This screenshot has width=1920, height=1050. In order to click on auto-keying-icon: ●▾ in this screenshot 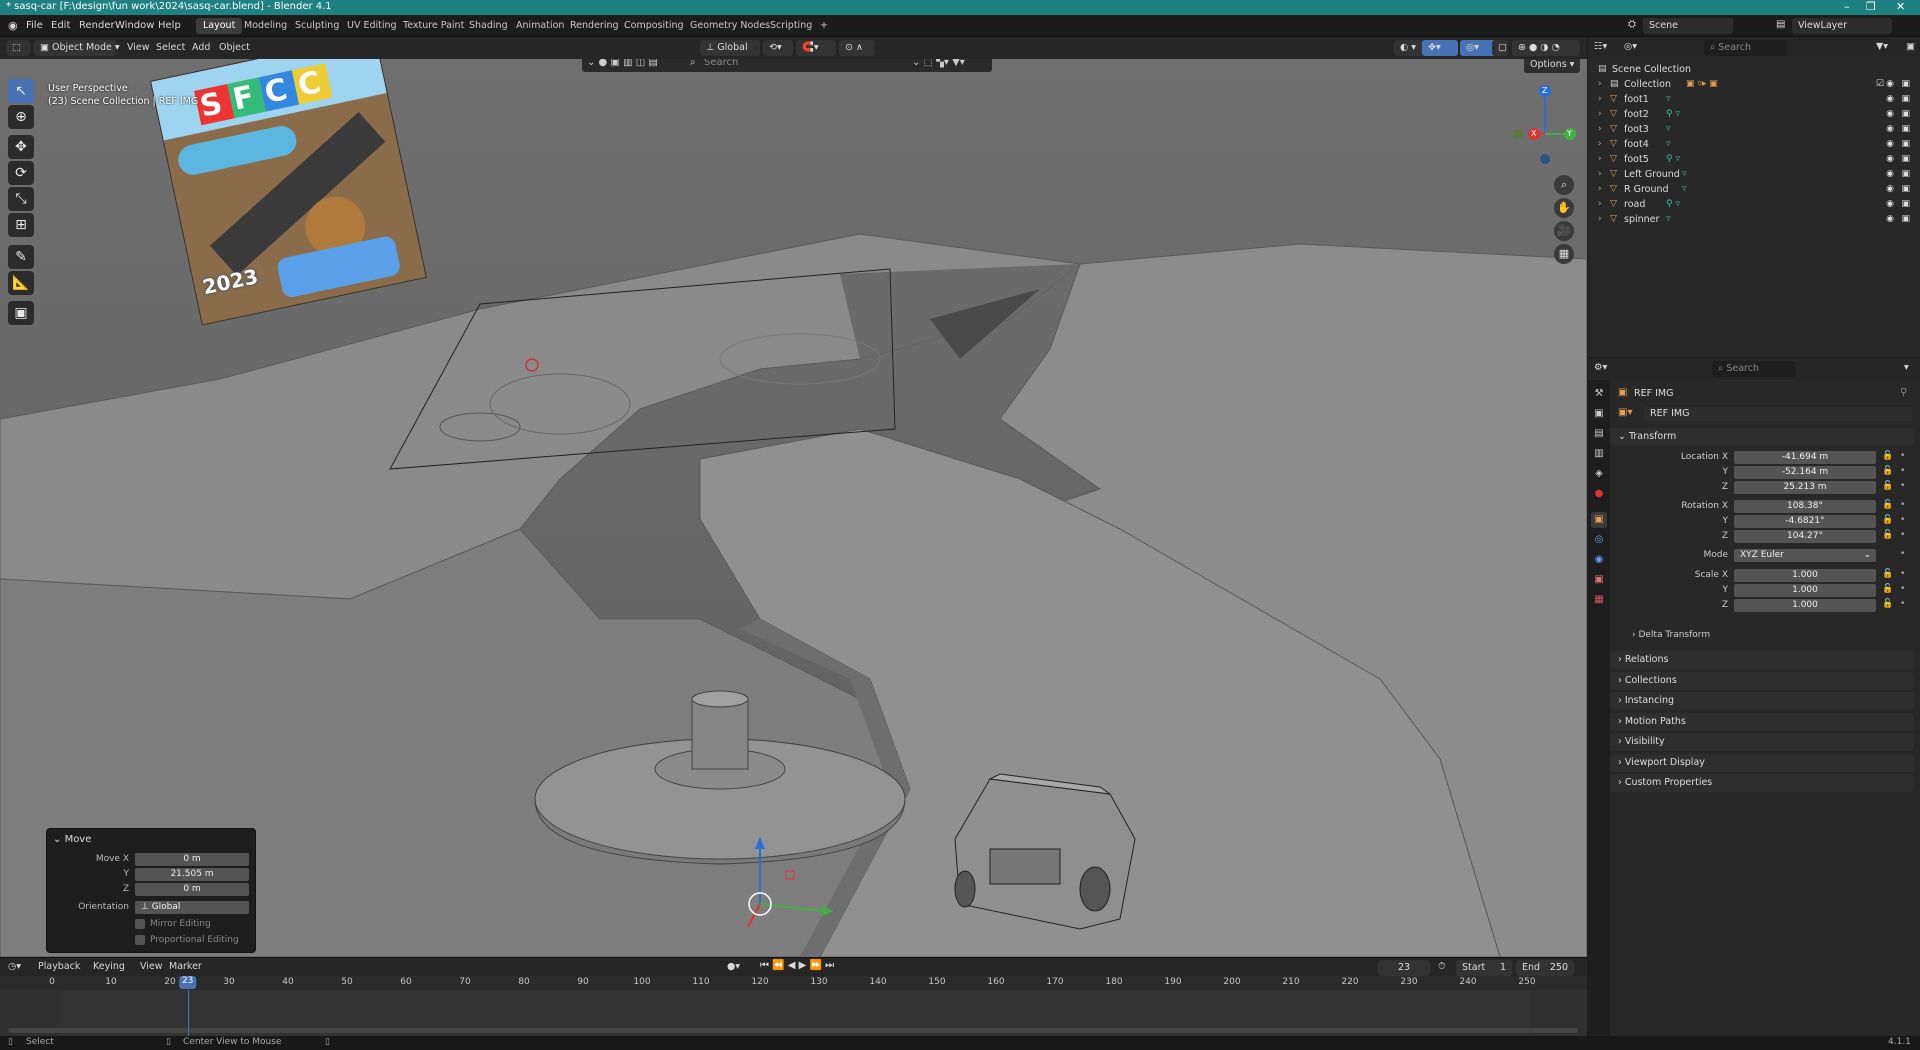, I will do `click(733, 966)`.